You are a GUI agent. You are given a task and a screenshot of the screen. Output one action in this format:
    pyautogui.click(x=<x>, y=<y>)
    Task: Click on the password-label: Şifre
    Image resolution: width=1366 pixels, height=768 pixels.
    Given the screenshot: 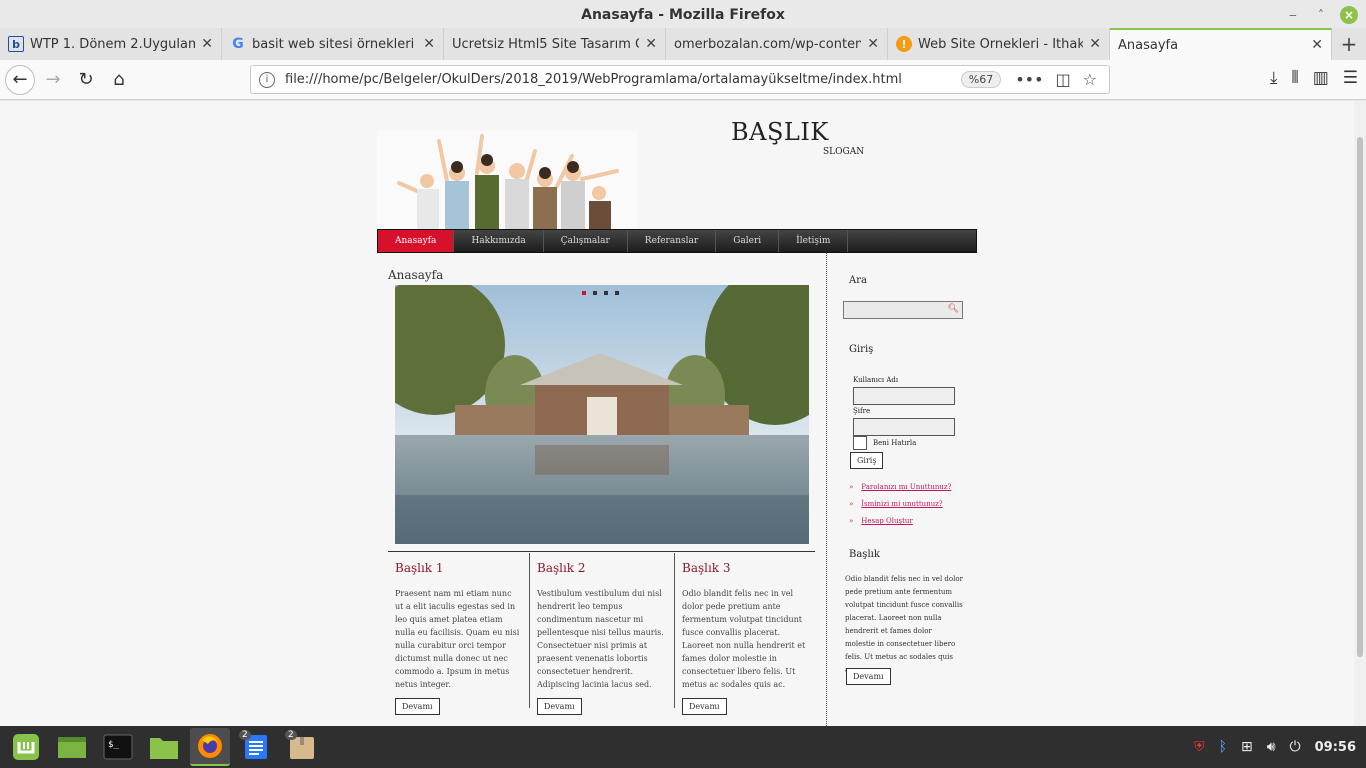 What is the action you would take?
    pyautogui.click(x=862, y=411)
    